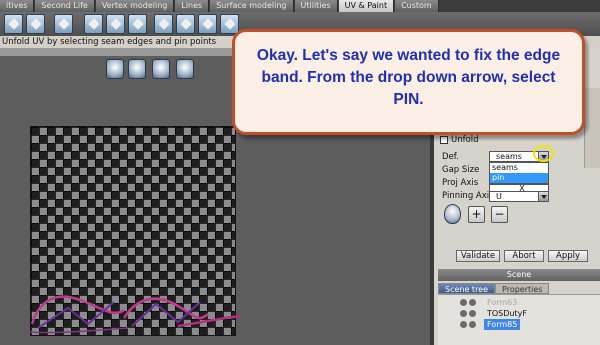 Image resolution: width=600 pixels, height=345 pixels. I want to click on tab-vertex-modeling: Vertex modeling, so click(135, 6).